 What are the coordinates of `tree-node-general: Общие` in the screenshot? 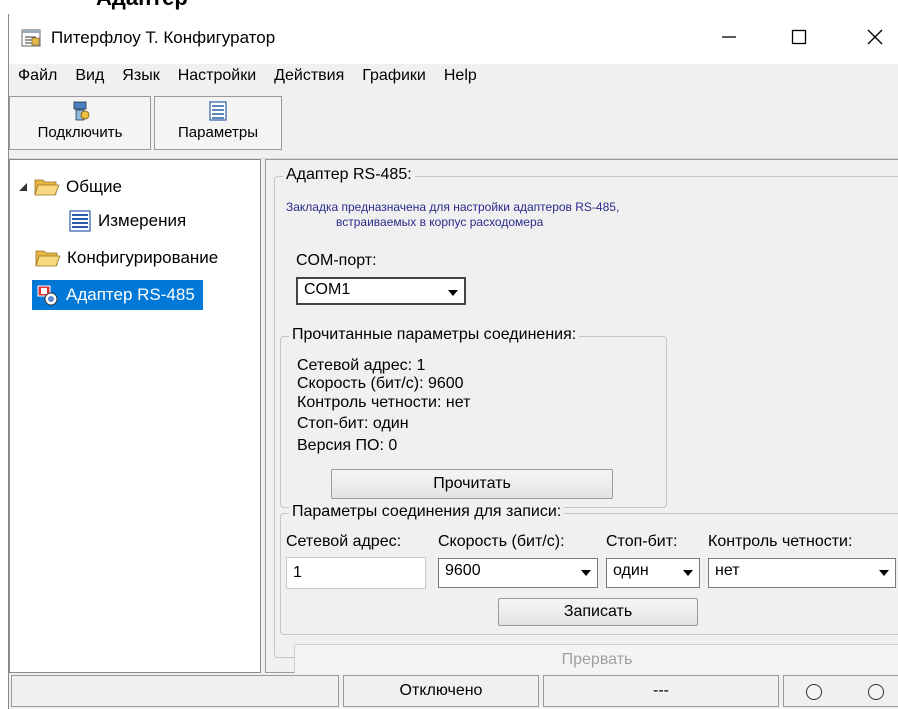 It's located at (70, 187).